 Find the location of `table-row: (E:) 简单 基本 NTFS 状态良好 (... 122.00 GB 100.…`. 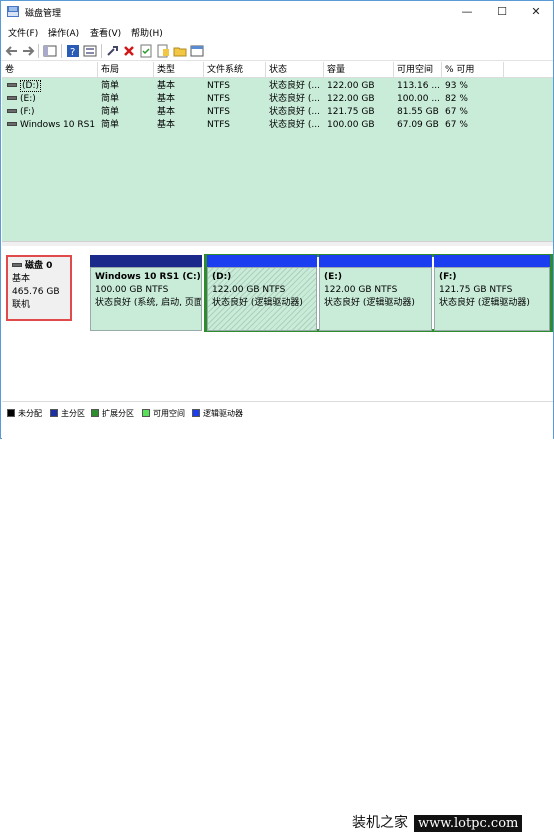

table-row: (E:) 简单 基本 NTFS 状态良好 (... 122.00 GB 100.… is located at coordinates (277, 99).